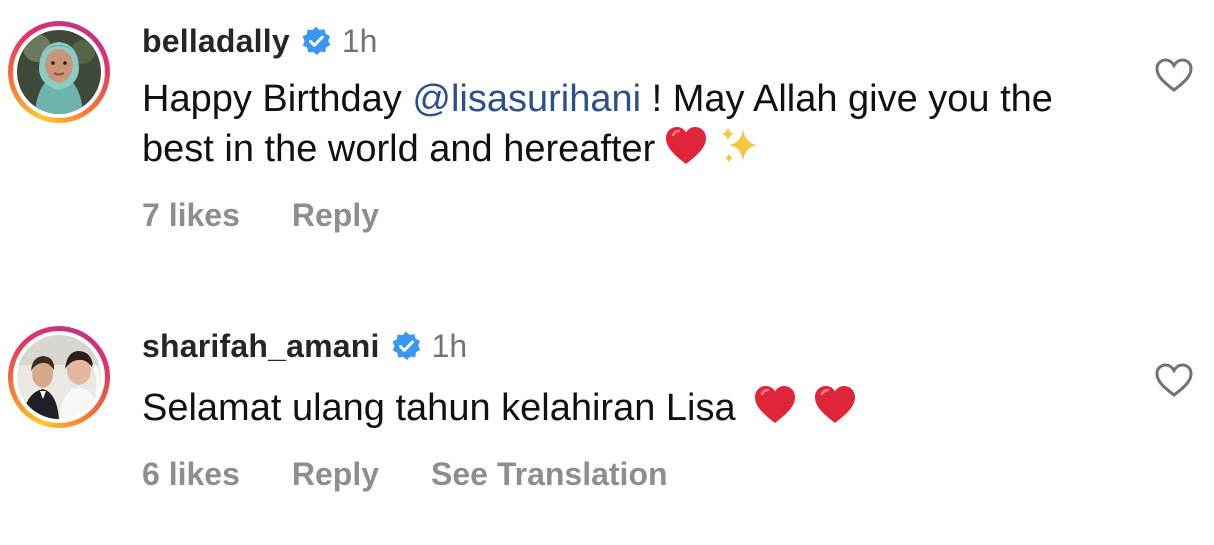 Image resolution: width=1214 pixels, height=545 pixels. I want to click on comment-actions: 7 likes Reply, so click(286, 215).